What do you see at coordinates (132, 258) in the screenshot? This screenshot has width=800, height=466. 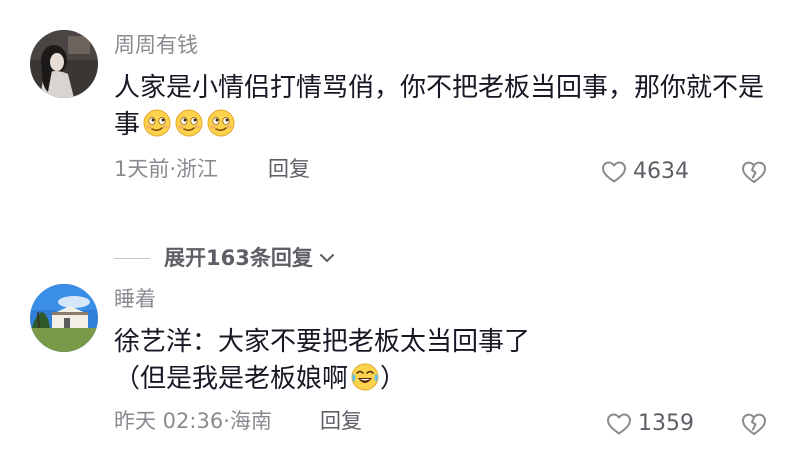 I see `expand-divider` at bounding box center [132, 258].